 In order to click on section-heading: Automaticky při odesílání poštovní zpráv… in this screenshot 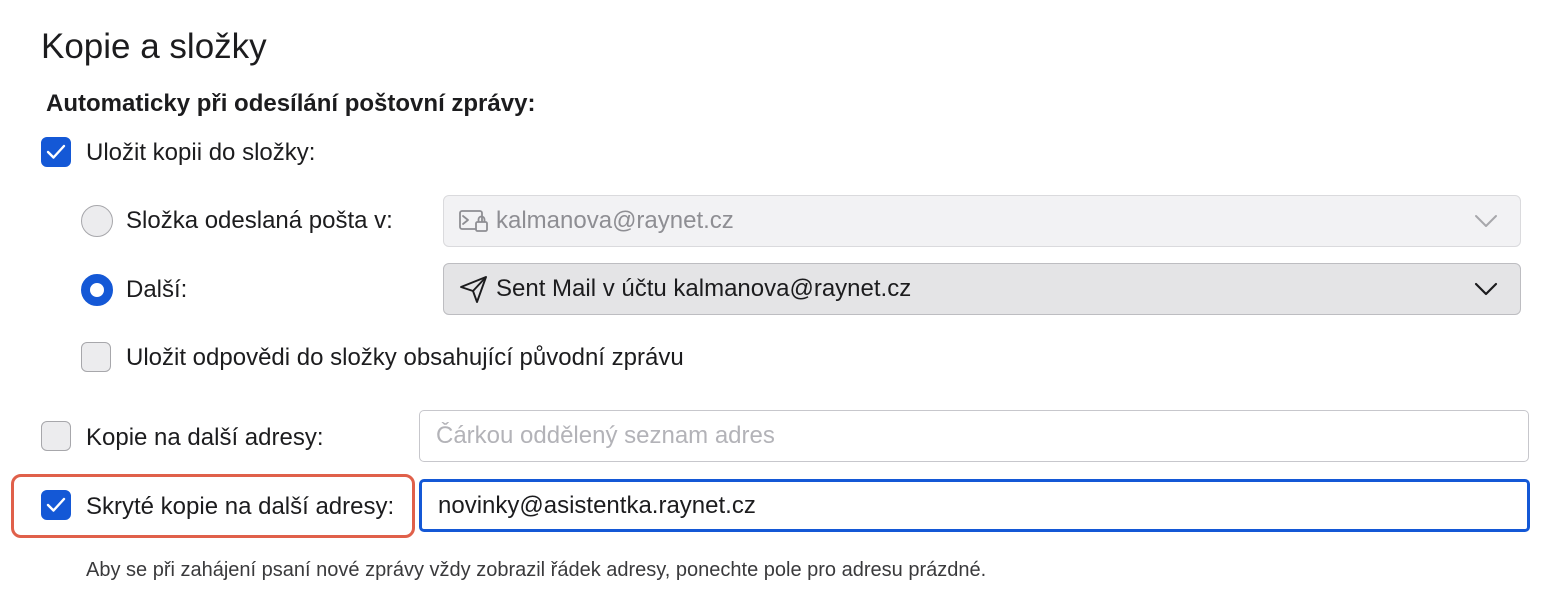, I will do `click(291, 103)`.